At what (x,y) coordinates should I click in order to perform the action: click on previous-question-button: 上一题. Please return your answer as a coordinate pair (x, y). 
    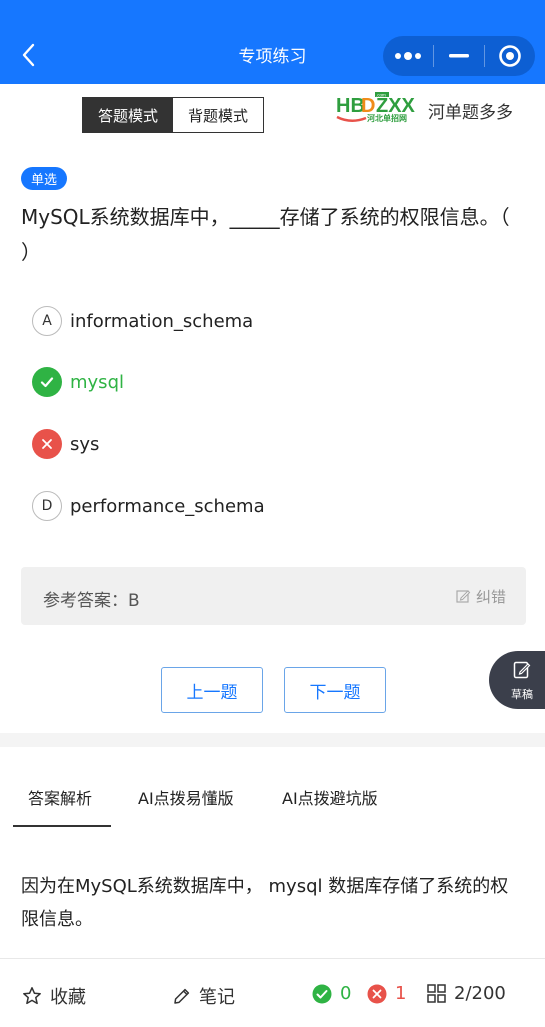
    Looking at the image, I should click on (212, 690).